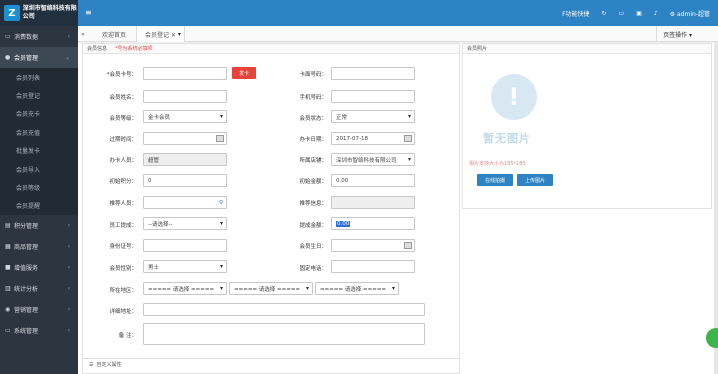 The height and width of the screenshot is (374, 718). What do you see at coordinates (121, 75) in the screenshot?
I see `card-no-label: *会员卡号：` at bounding box center [121, 75].